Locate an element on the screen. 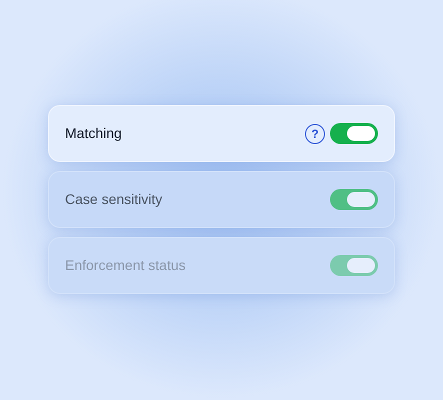 The width and height of the screenshot is (443, 400). setting-label: Case sensitivity is located at coordinates (114, 199).